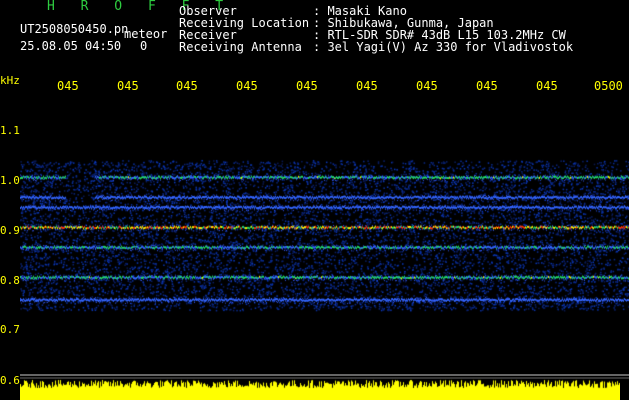 The height and width of the screenshot is (400, 629). I want to click on axis-lines, so click(324, 376).